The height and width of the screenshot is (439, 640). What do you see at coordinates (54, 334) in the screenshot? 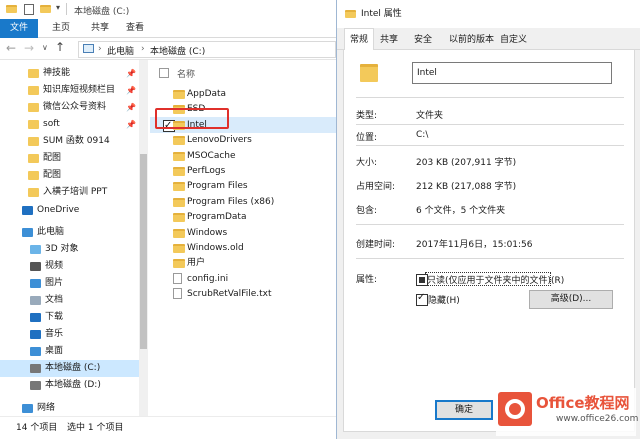
I see `nav-item-label: 音乐` at bounding box center [54, 334].